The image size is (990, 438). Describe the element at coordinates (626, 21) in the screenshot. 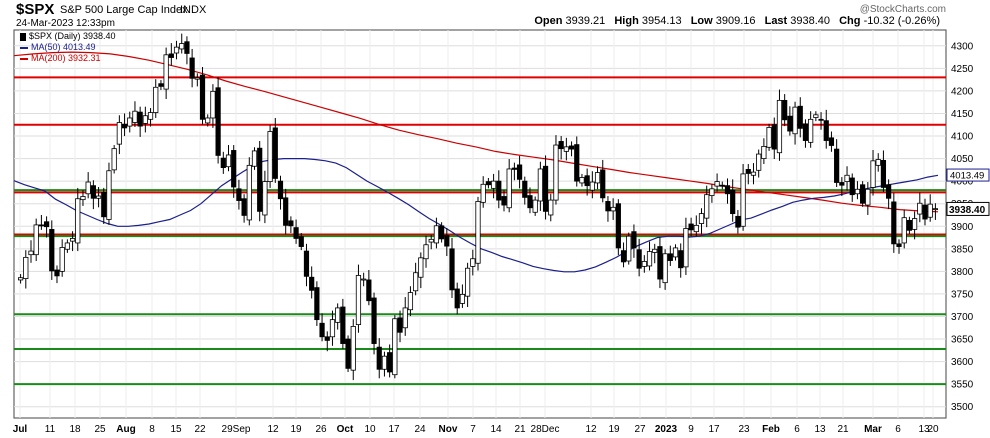

I see `high-label: High` at that location.